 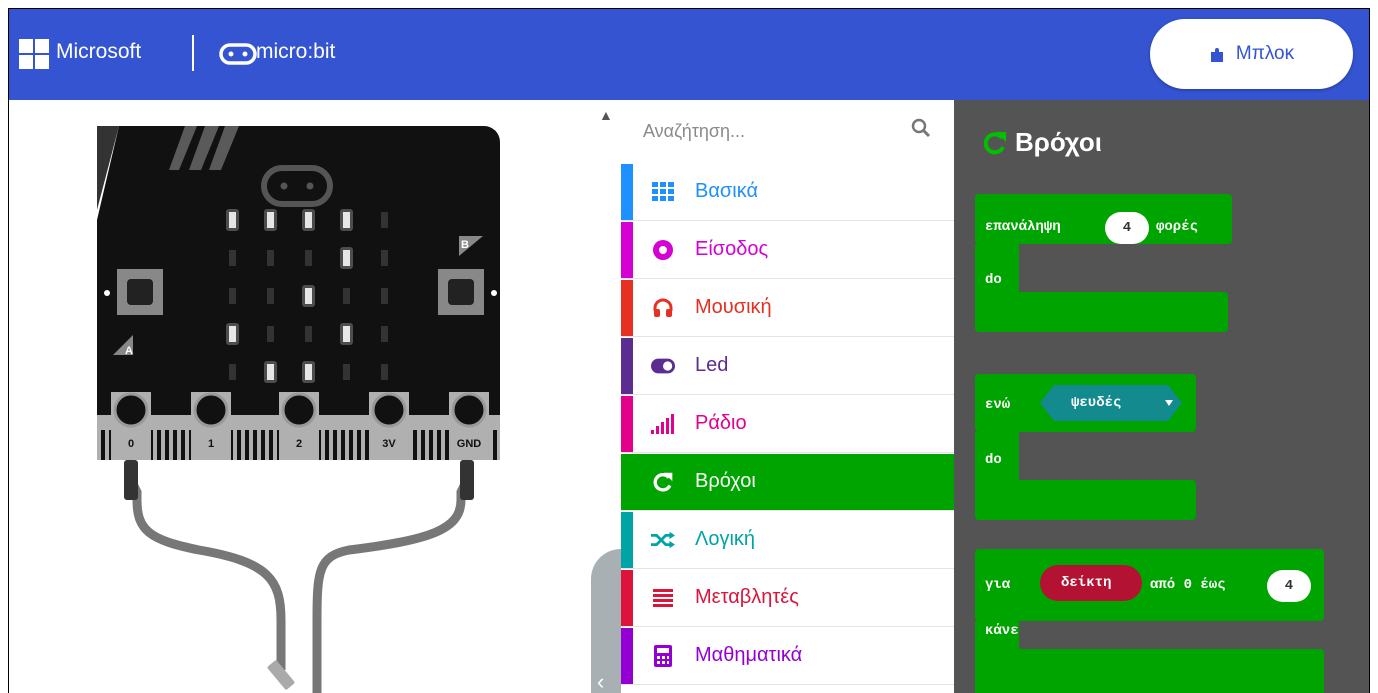 I want to click on microsoft-logo-icon, so click(x=34, y=54).